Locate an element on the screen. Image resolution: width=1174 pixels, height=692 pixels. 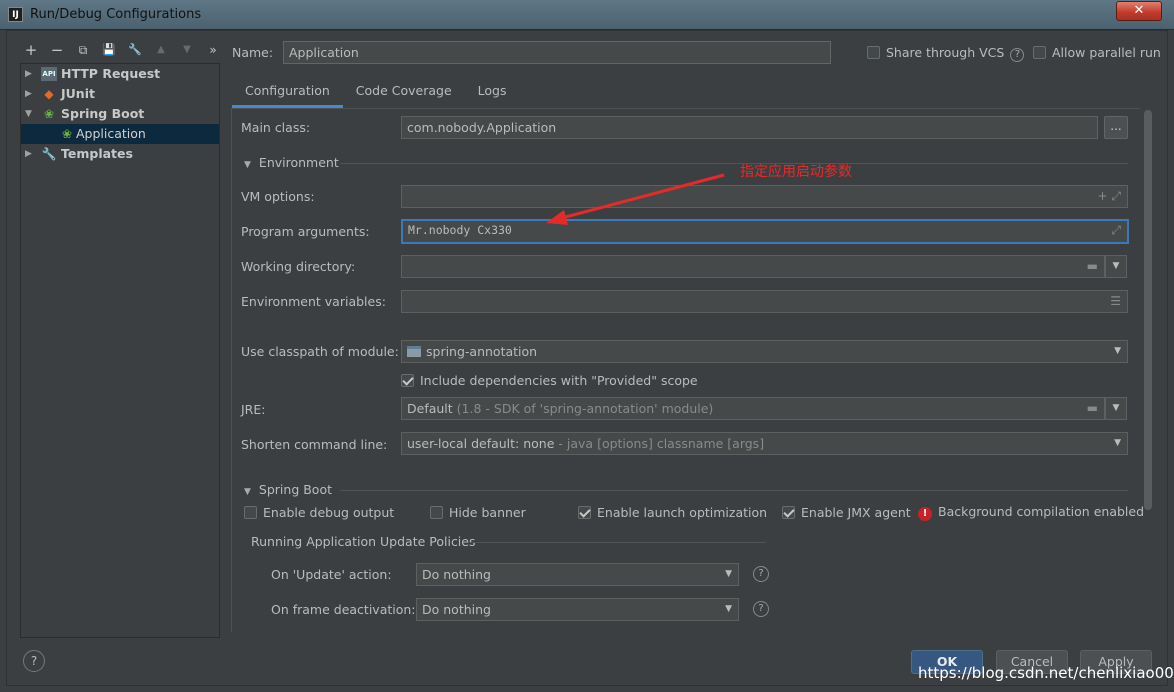
update-policies-heading: Running Application Update Policies is located at coordinates (363, 541).